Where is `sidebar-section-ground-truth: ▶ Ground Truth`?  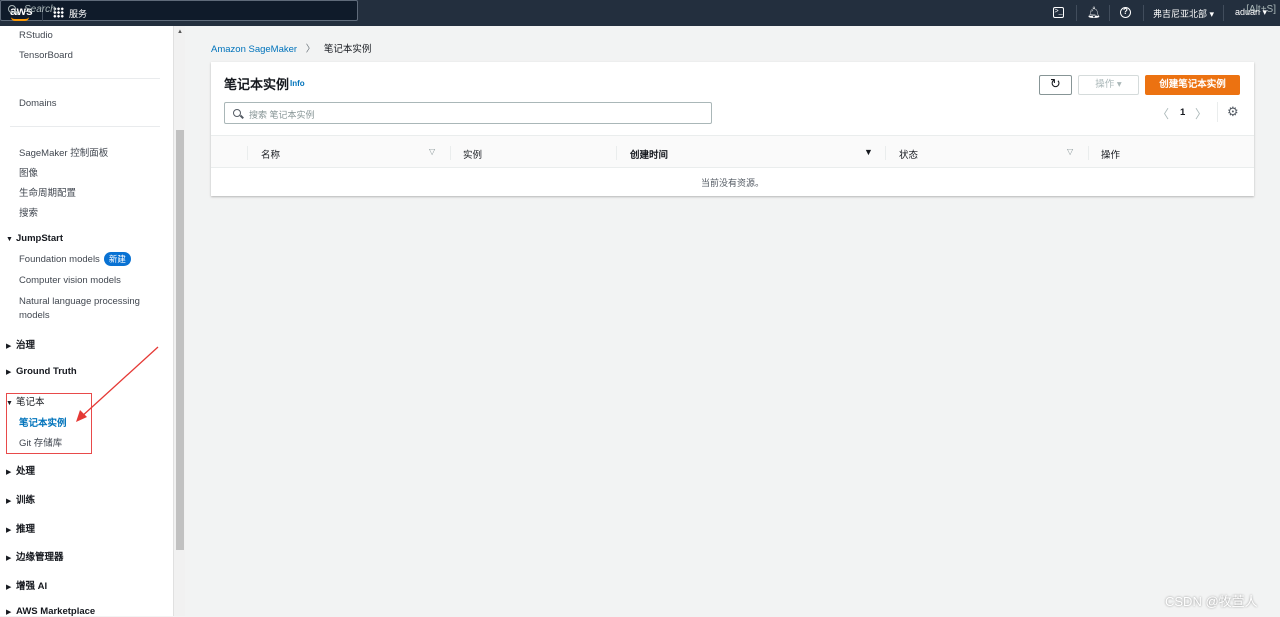 sidebar-section-ground-truth: ▶ Ground Truth is located at coordinates (41, 371).